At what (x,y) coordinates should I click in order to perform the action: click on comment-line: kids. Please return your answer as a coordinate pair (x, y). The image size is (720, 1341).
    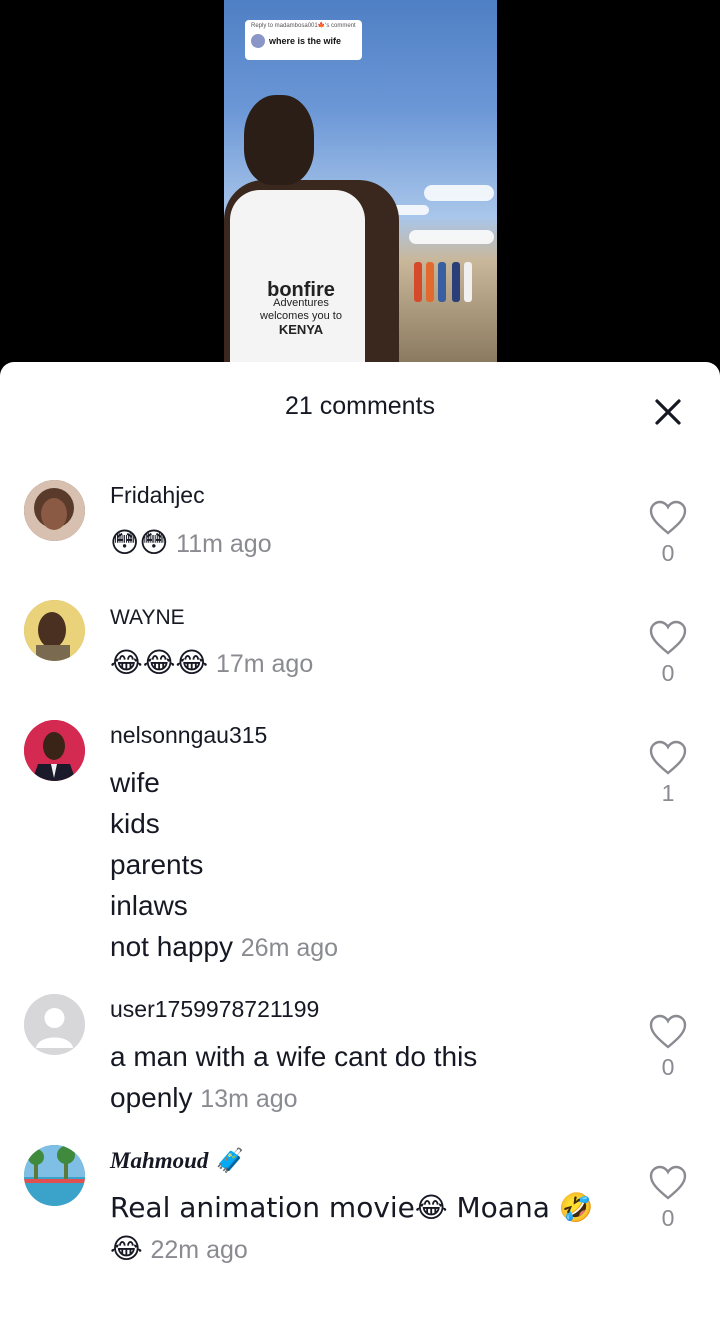
    Looking at the image, I should click on (135, 823).